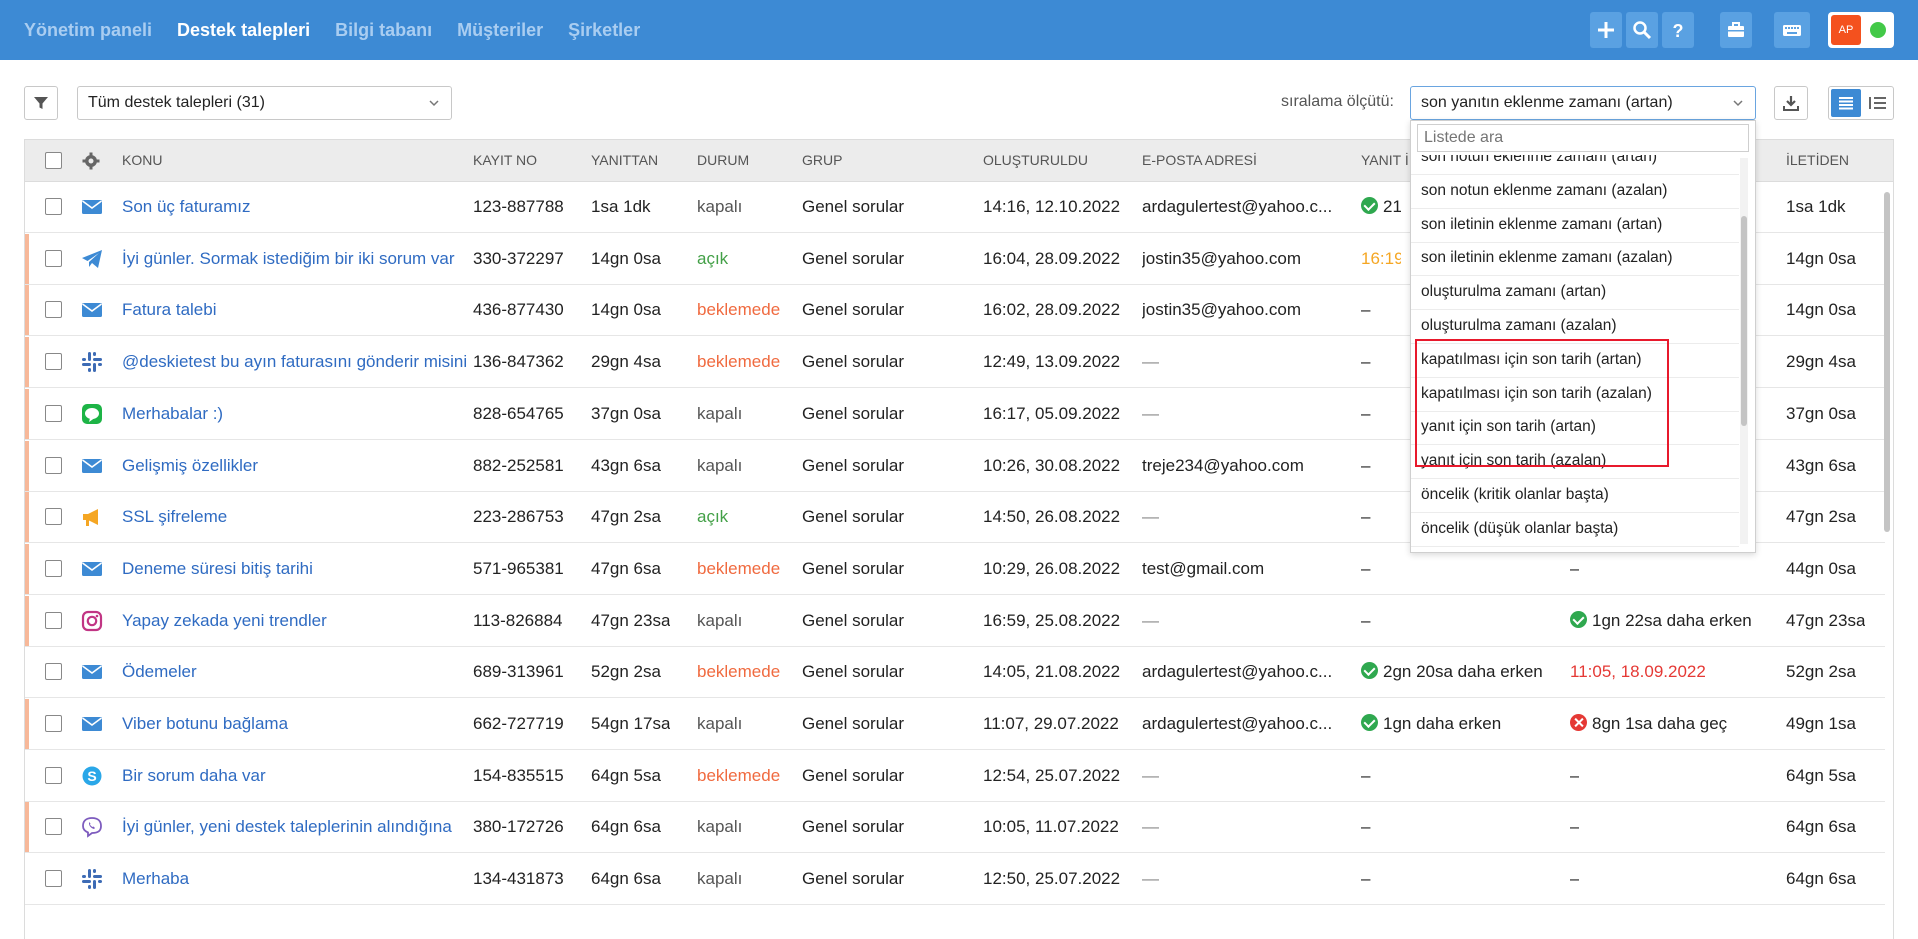 The width and height of the screenshot is (1918, 939). What do you see at coordinates (1381, 258) in the screenshot?
I see `ticket-reply-deadline: 16:19,` at bounding box center [1381, 258].